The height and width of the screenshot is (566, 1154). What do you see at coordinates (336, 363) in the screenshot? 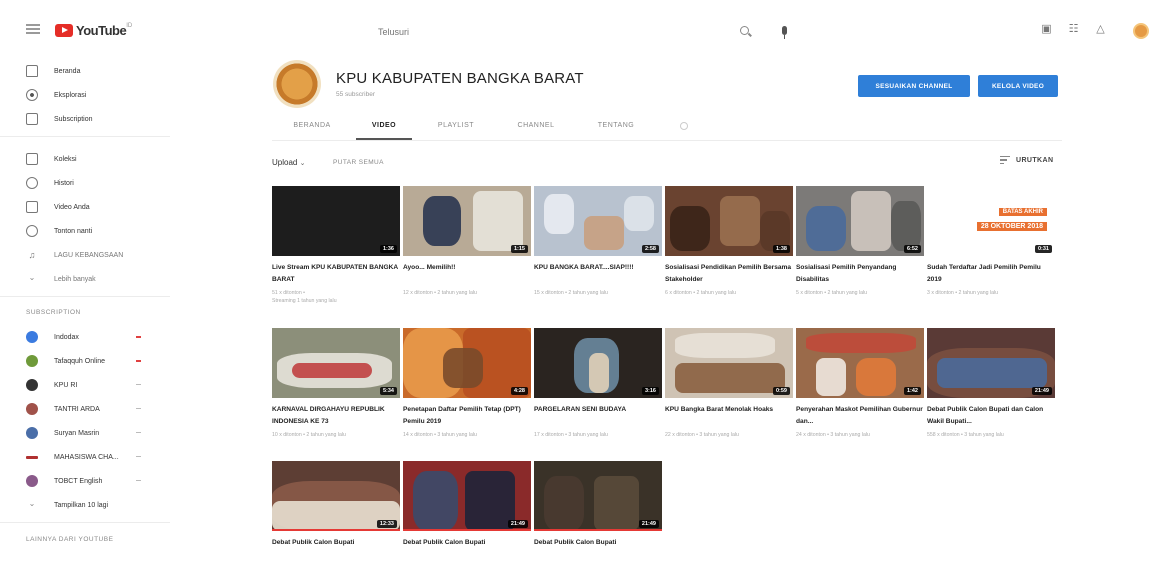
I see `video-thumbnail: 5:34` at bounding box center [336, 363].